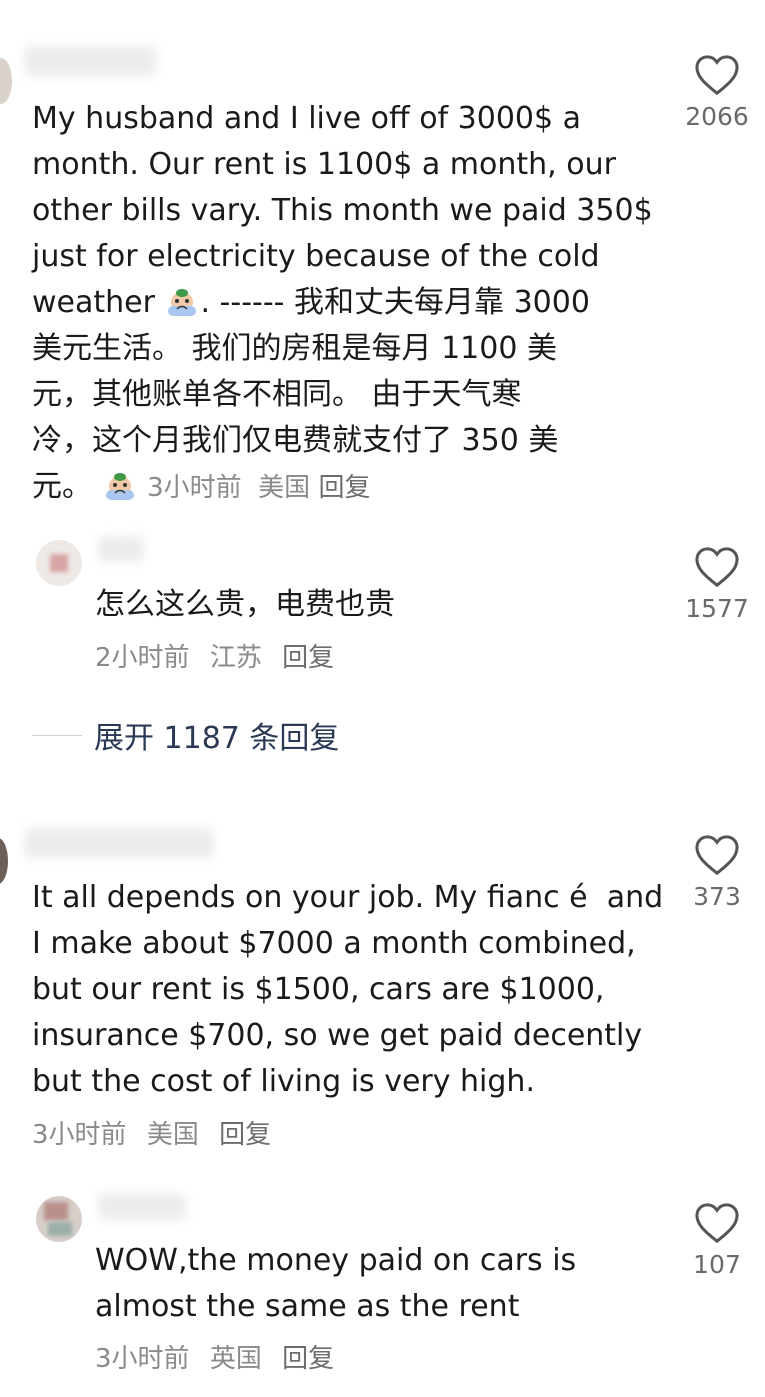 This screenshot has height=1397, width=765. I want to click on like-count: 2066, so click(717, 116).